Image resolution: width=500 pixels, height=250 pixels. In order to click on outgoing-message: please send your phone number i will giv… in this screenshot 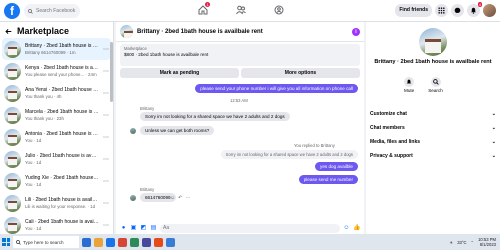, I will do `click(276, 88)`.